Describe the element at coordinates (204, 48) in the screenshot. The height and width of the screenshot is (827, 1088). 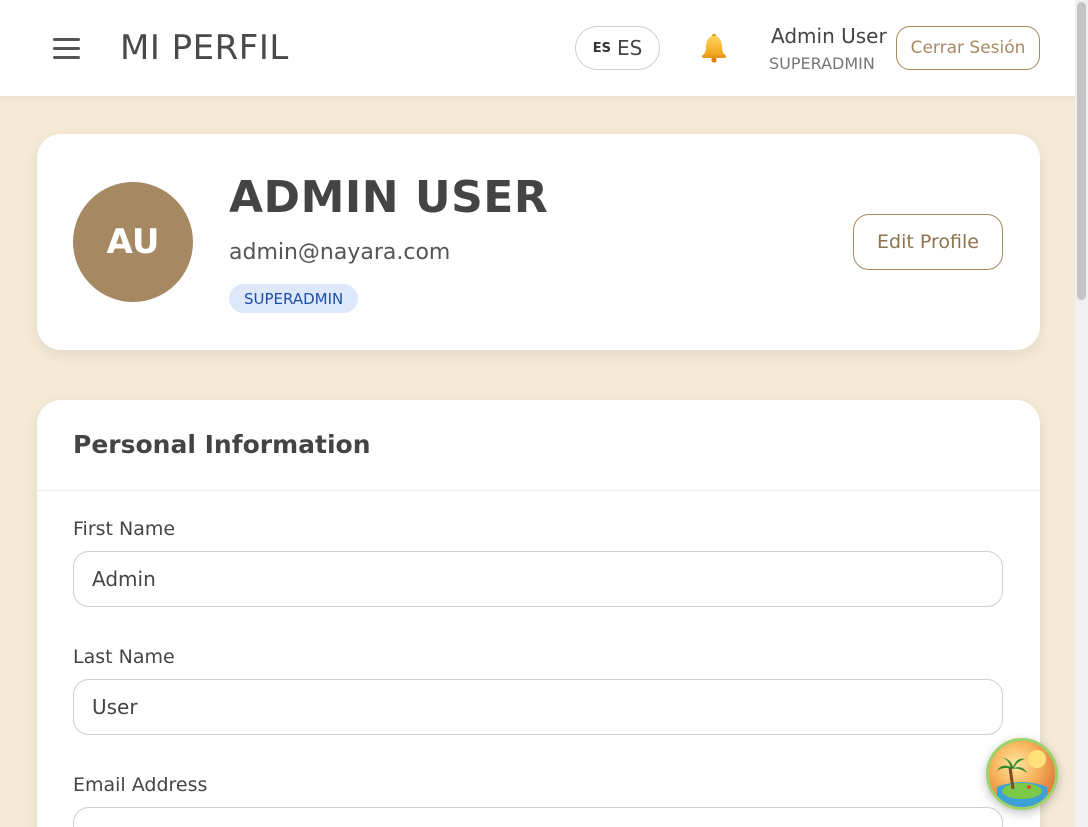
I see `page-title: MI PERFIL` at that location.